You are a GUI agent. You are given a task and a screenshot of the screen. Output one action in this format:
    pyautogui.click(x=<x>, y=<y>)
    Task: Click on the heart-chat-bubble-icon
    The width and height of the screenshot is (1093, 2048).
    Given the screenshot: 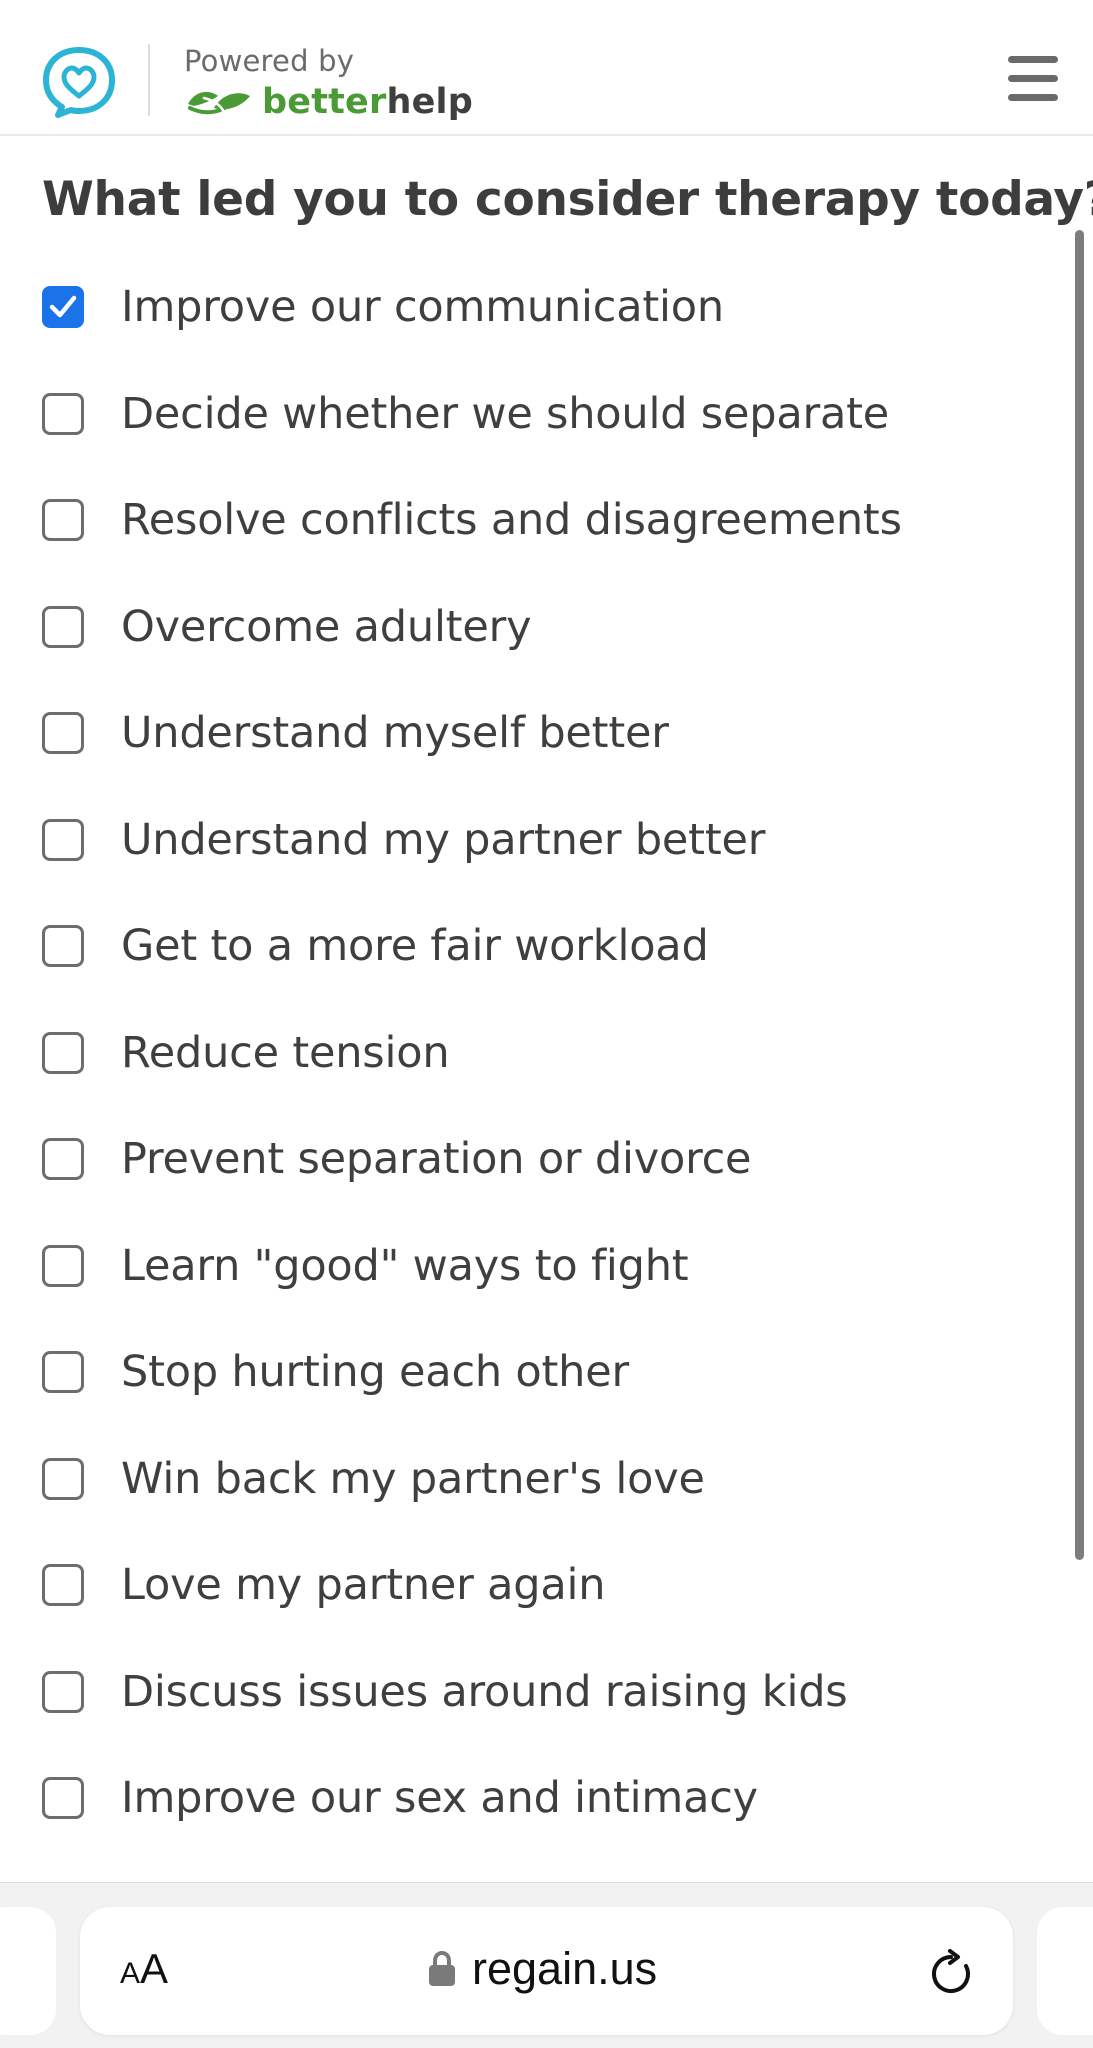 What is the action you would take?
    pyautogui.click(x=79, y=81)
    